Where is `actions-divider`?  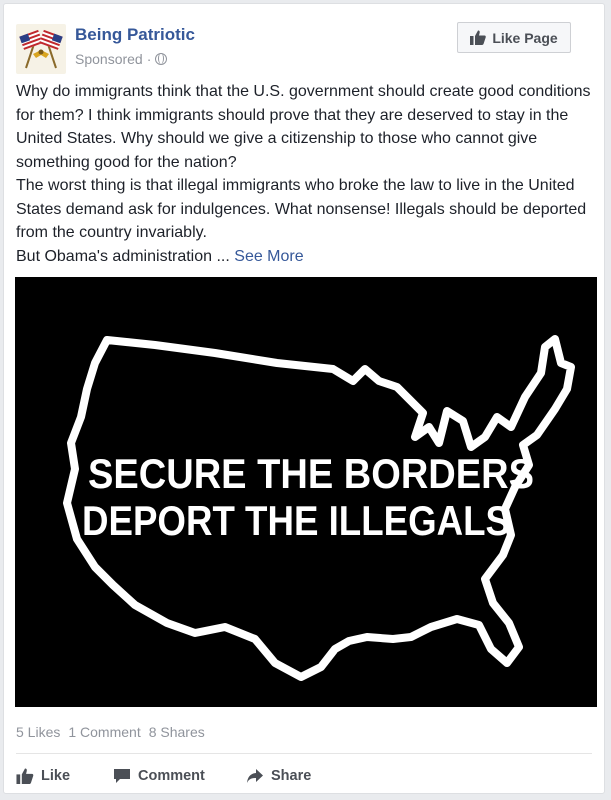 actions-divider is located at coordinates (304, 753).